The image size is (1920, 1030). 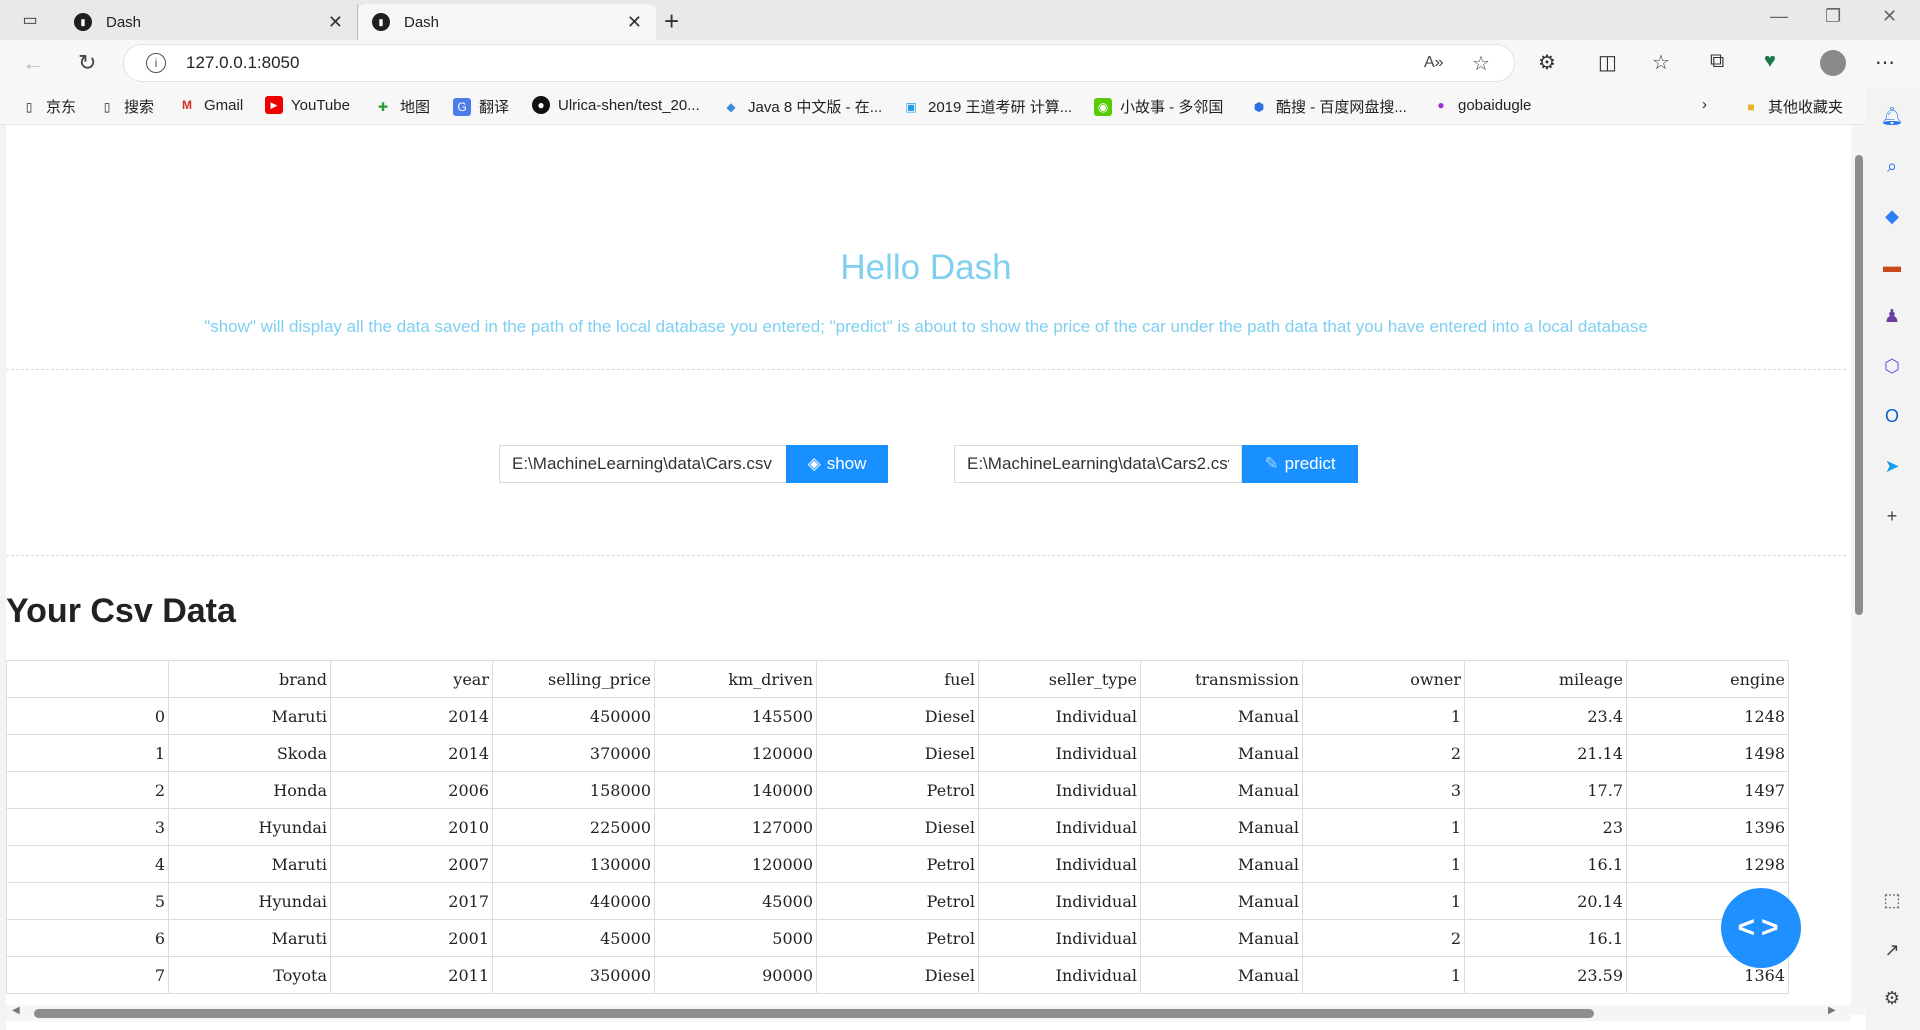 What do you see at coordinates (671, 21) in the screenshot?
I see `new-tab-icon: +` at bounding box center [671, 21].